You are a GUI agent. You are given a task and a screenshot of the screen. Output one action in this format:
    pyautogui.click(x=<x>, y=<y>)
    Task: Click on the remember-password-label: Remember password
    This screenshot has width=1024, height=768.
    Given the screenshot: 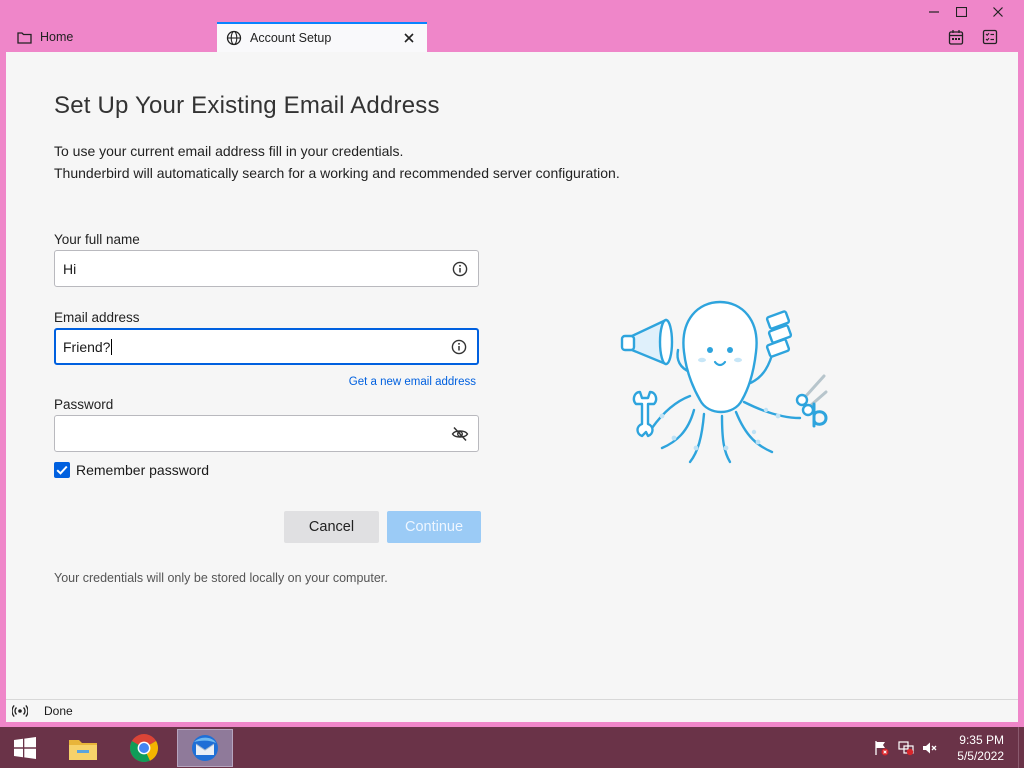 What is the action you would take?
    pyautogui.click(x=143, y=470)
    